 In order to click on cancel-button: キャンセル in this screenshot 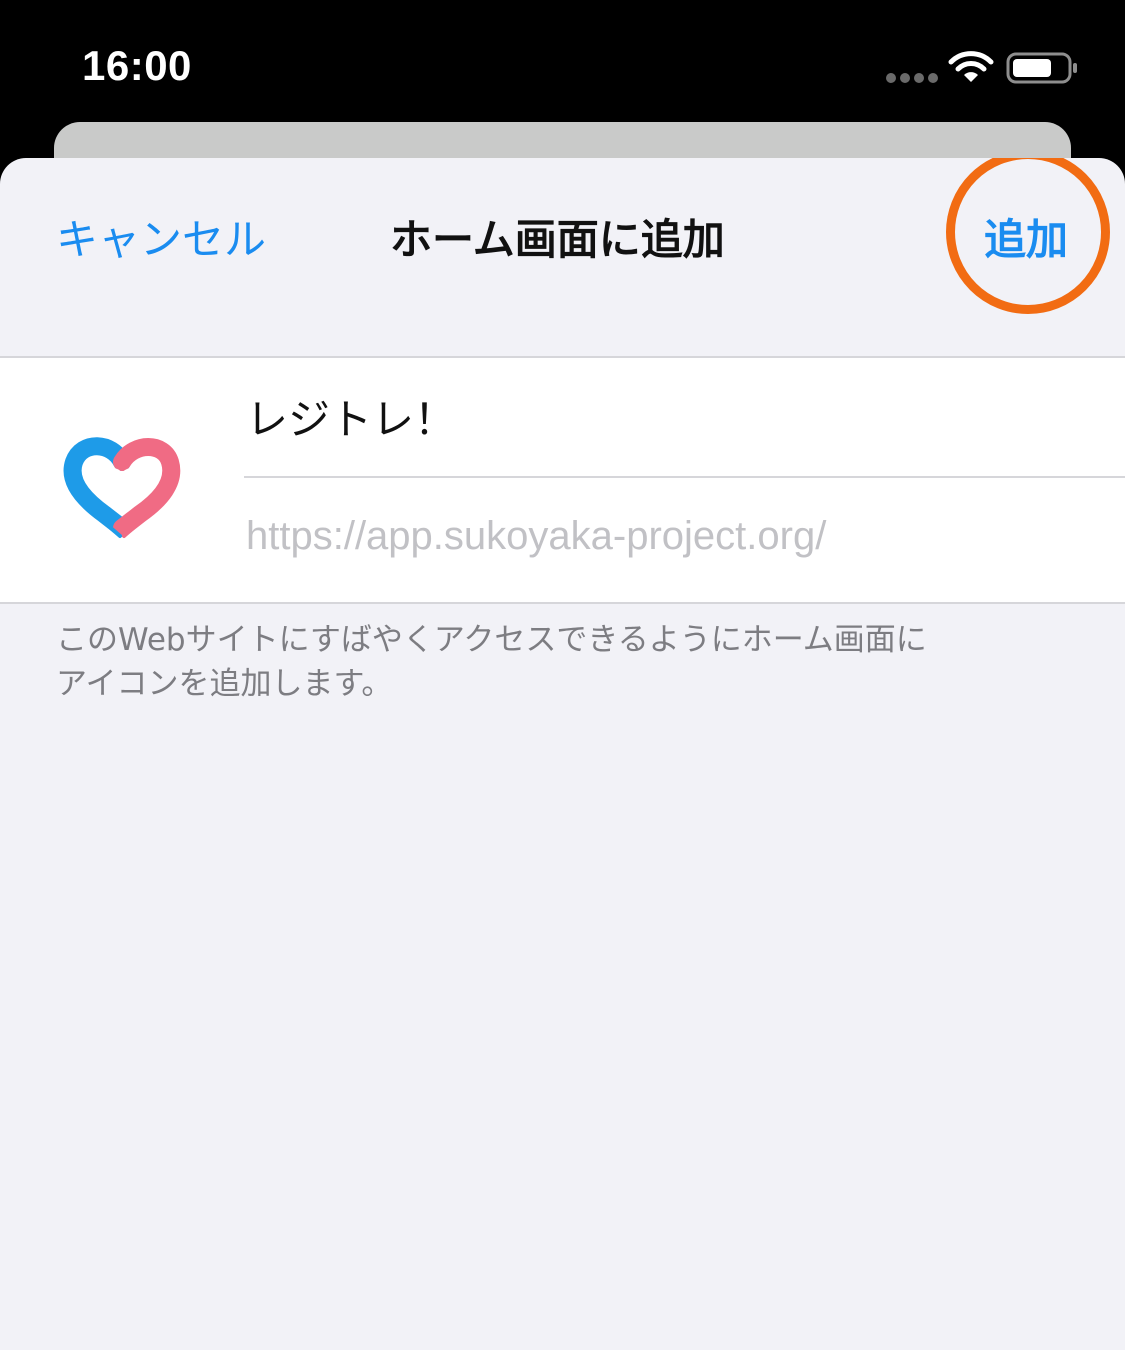, I will do `click(161, 236)`.